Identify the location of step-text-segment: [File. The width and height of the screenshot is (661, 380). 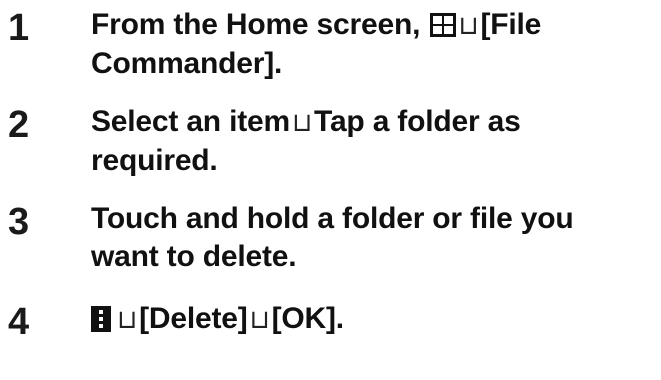
(511, 24).